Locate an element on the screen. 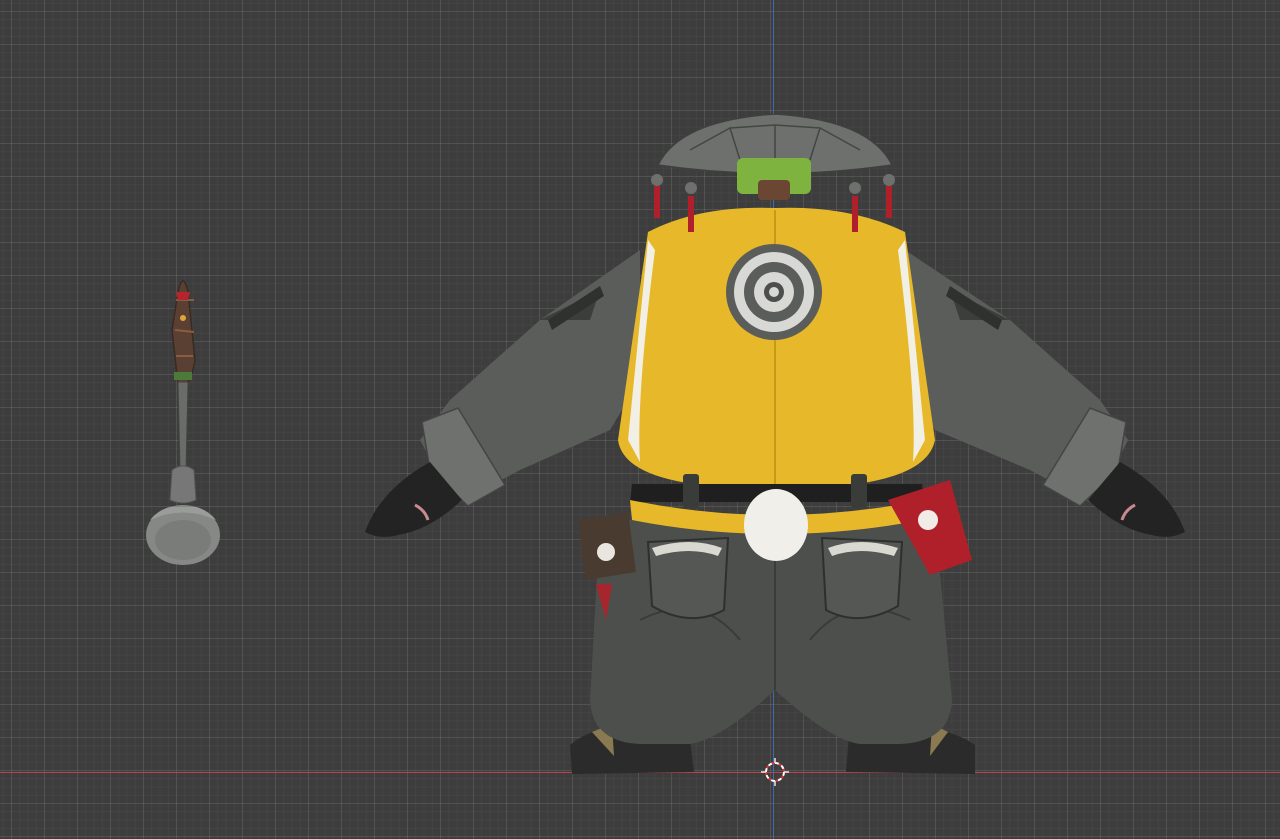 This screenshot has height=839, width=1280. ladle-model is located at coordinates (183, 422).